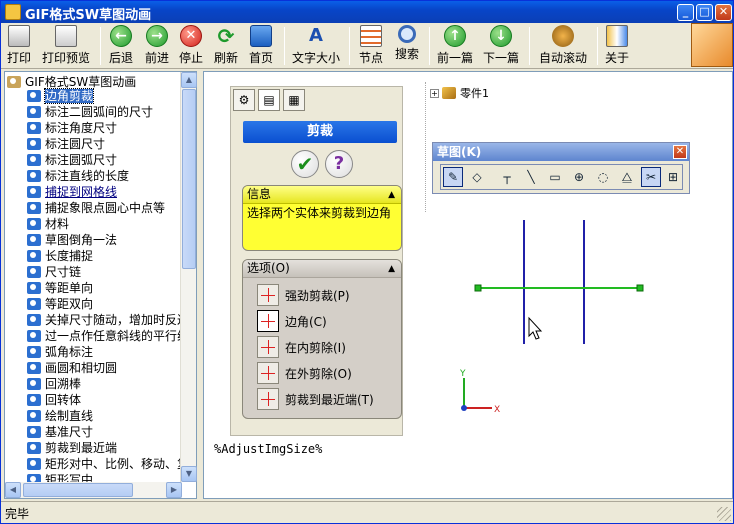 This screenshot has height=524, width=734. Describe the element at coordinates (477, 177) in the screenshot. I see `smart-dimension-icon: ◇` at that location.